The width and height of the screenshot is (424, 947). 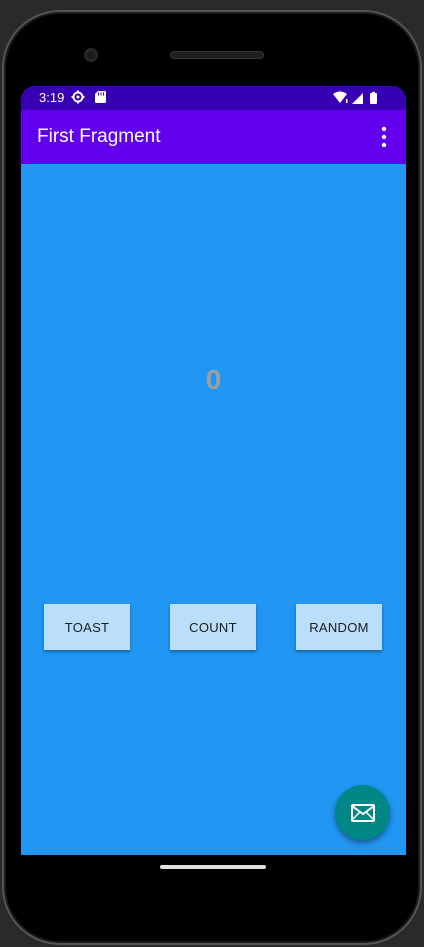 I want to click on more-vert-icon, so click(x=384, y=137).